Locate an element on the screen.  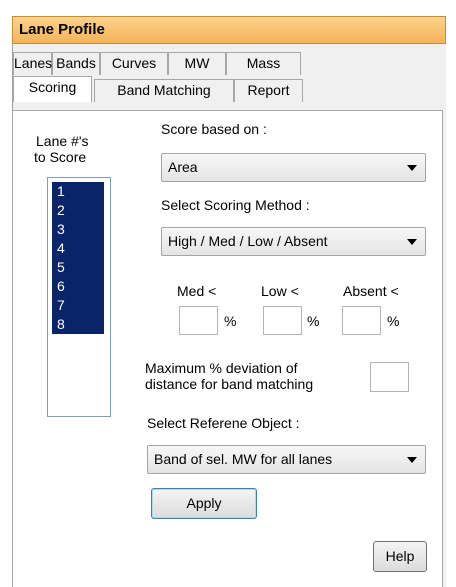
reference-object-dropdown: Band of sel. MW for all lanes is located at coordinates (286, 459).